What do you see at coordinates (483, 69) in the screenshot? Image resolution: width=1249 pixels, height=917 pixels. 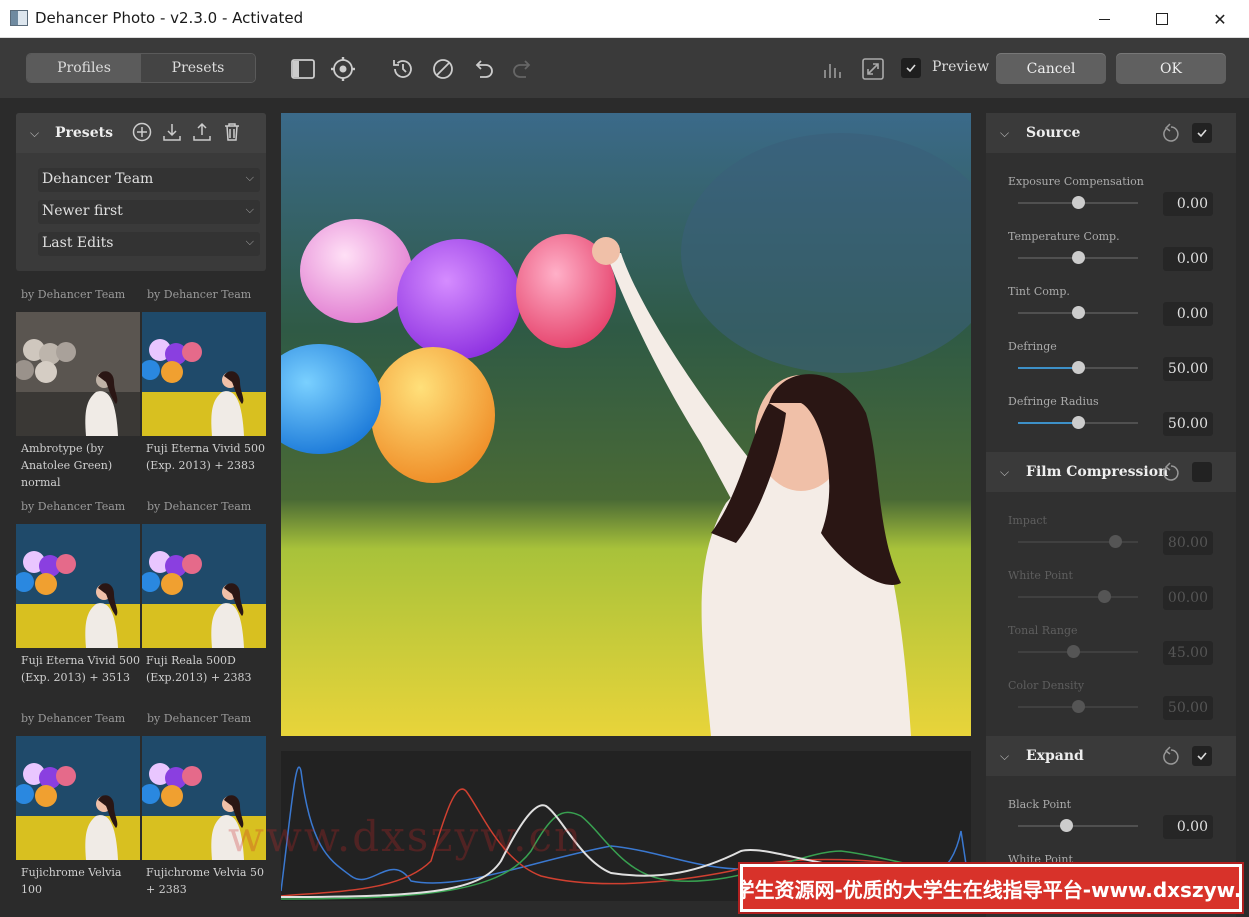 I see `undo-icon` at bounding box center [483, 69].